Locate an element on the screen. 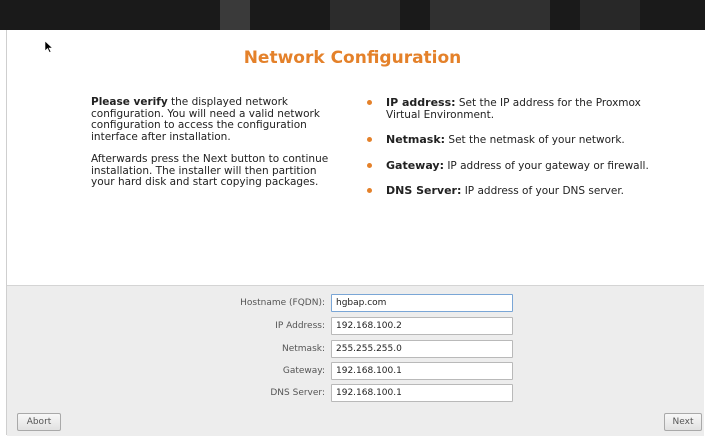 The height and width of the screenshot is (436, 705). form-row-ip: IP Address: is located at coordinates (355, 326).